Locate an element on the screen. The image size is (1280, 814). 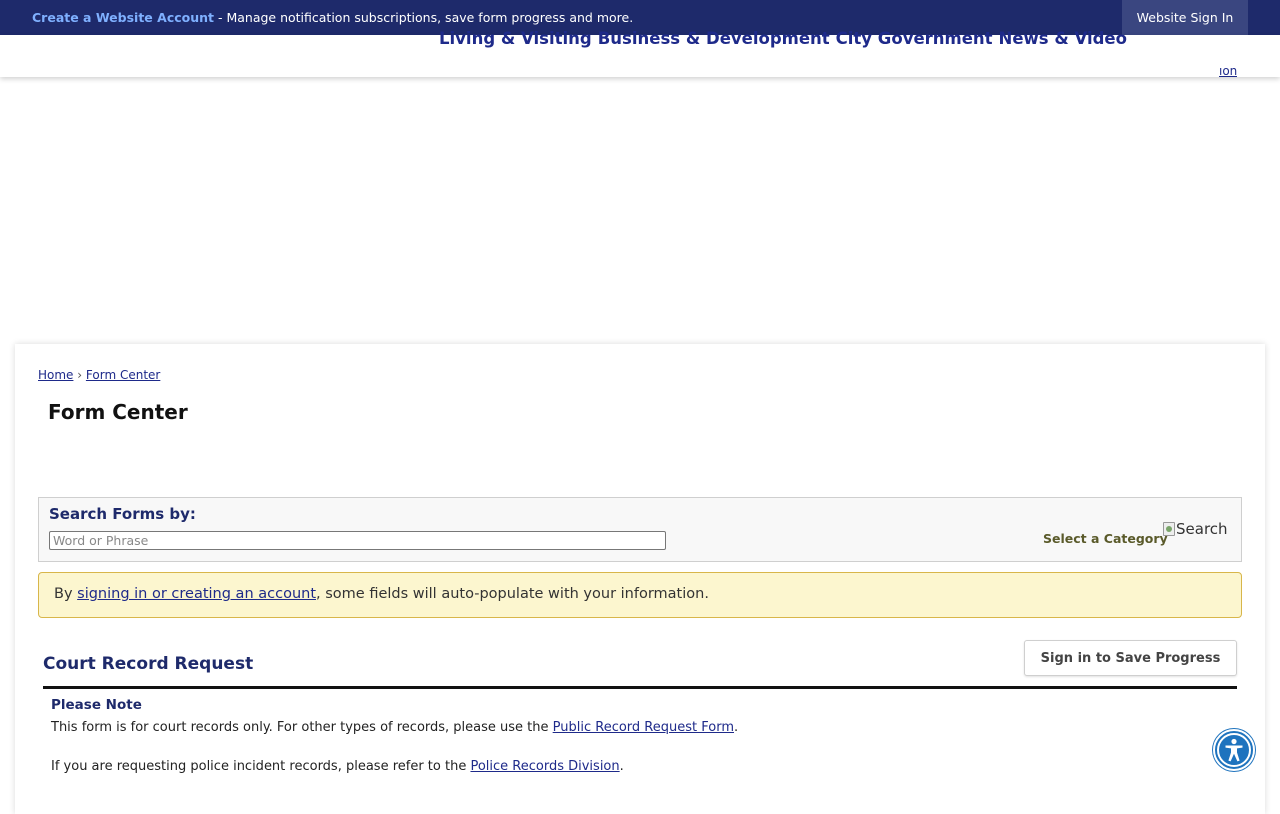
note-heading: Please Note is located at coordinates (96, 705).